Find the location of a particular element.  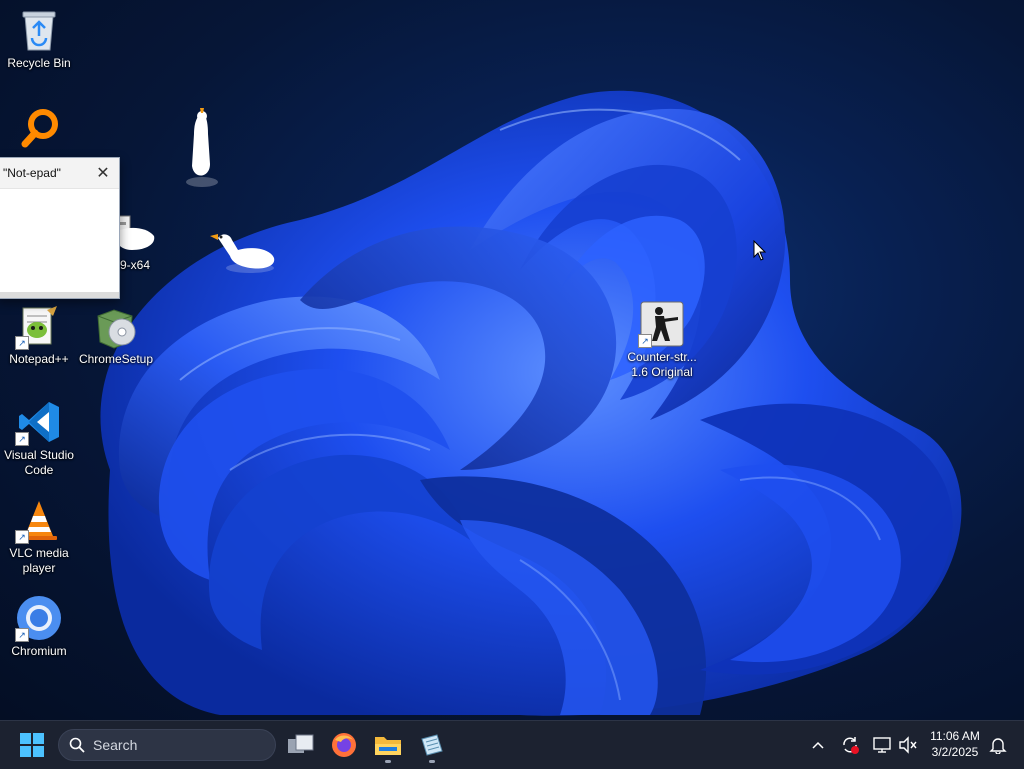

desktop-icon-vscode: ↗ Visual Studio Code is located at coordinates (39, 438).